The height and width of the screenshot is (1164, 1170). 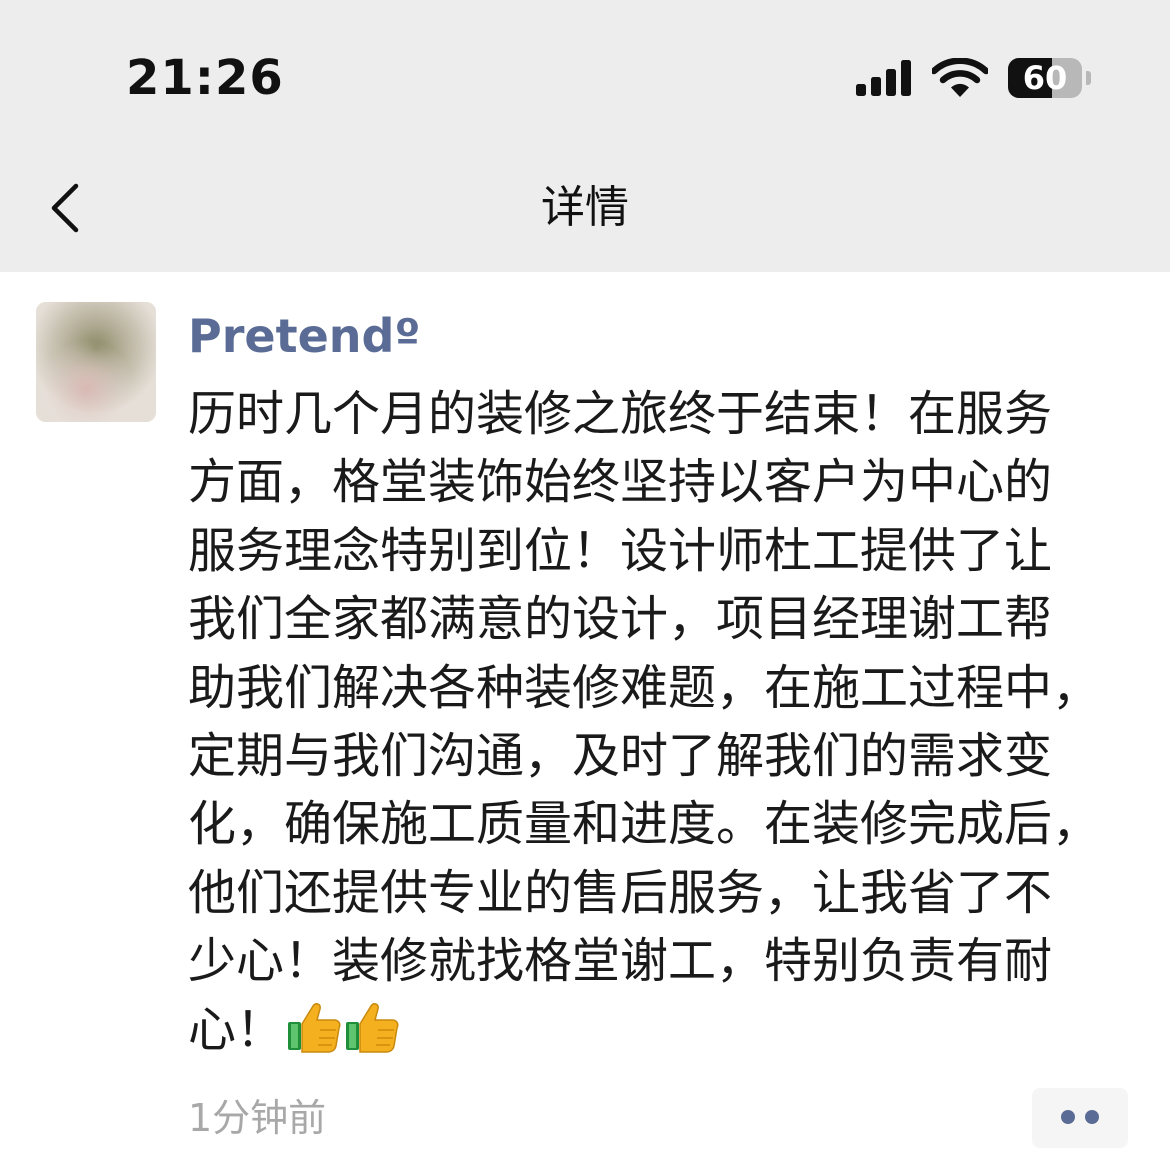 I want to click on battery-indicator: 60, so click(x=1050, y=79).